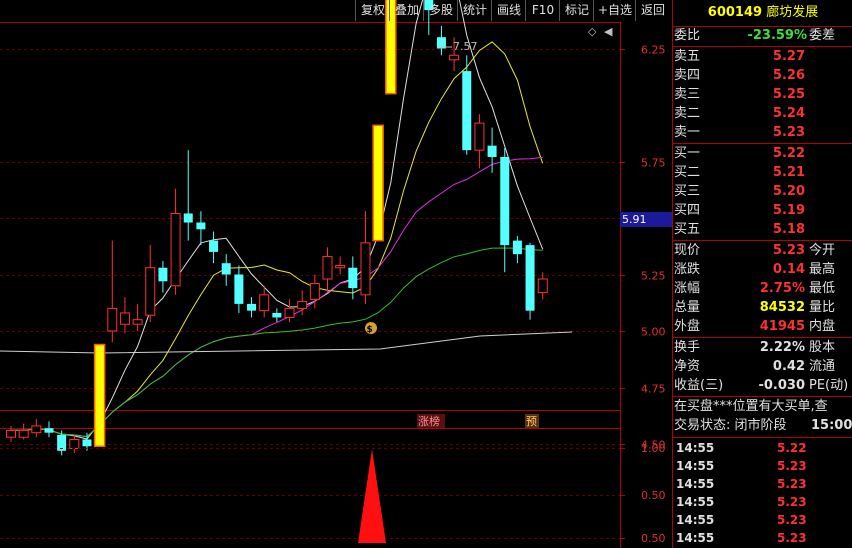  What do you see at coordinates (762, 289) in the screenshot?
I see `stat-row: 涨幅 2.75% 最低` at bounding box center [762, 289].